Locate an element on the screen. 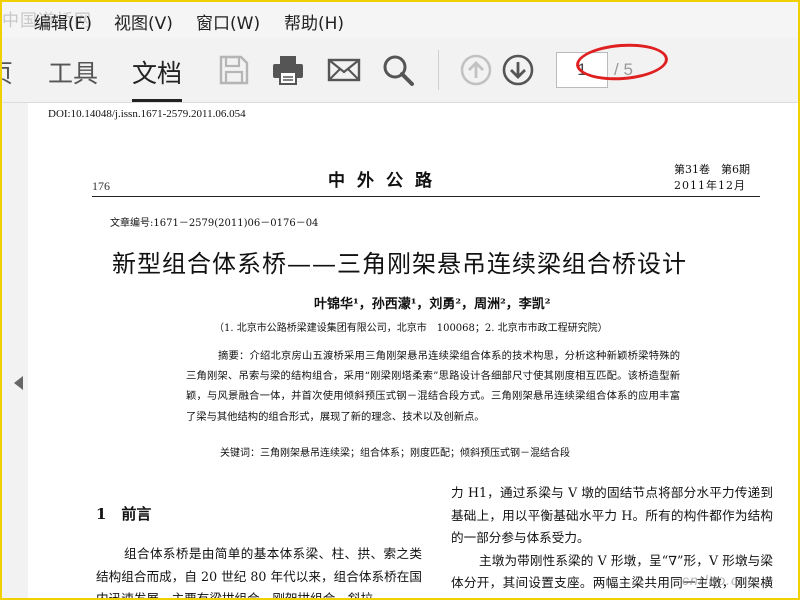  article-title: 新型组合体系桥——三角刚架悬吊连续梁组合桥设计 is located at coordinates (399, 264).